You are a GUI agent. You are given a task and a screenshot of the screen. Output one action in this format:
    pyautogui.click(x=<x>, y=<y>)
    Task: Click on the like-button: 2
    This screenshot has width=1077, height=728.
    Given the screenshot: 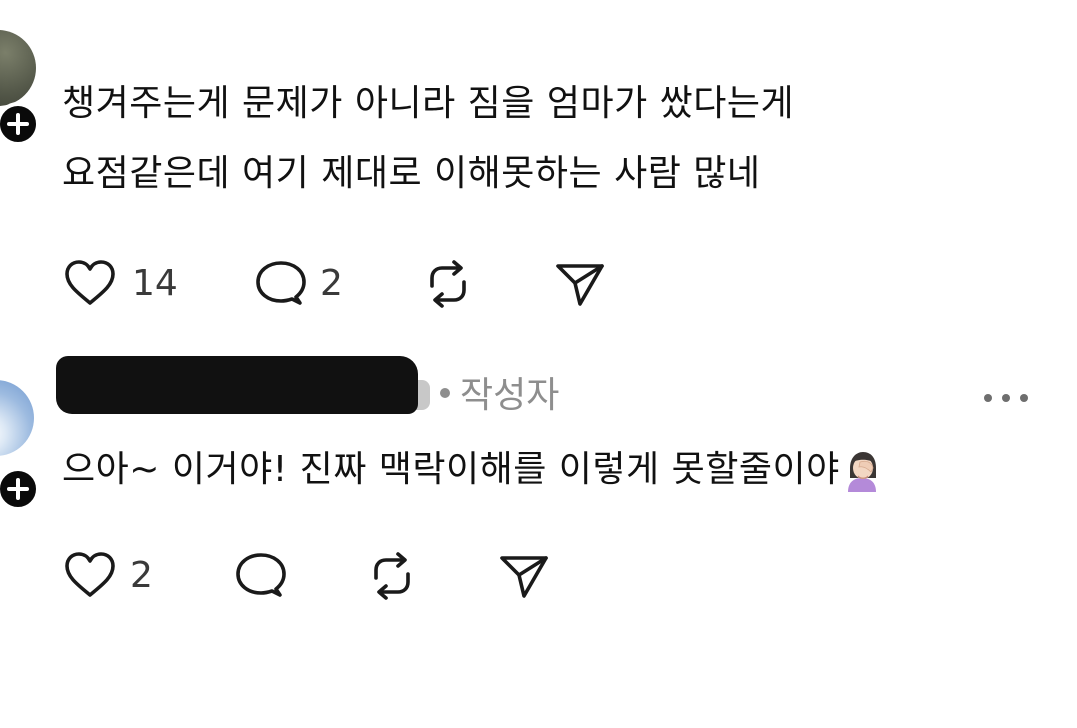 What is the action you would take?
    pyautogui.click(x=112, y=576)
    